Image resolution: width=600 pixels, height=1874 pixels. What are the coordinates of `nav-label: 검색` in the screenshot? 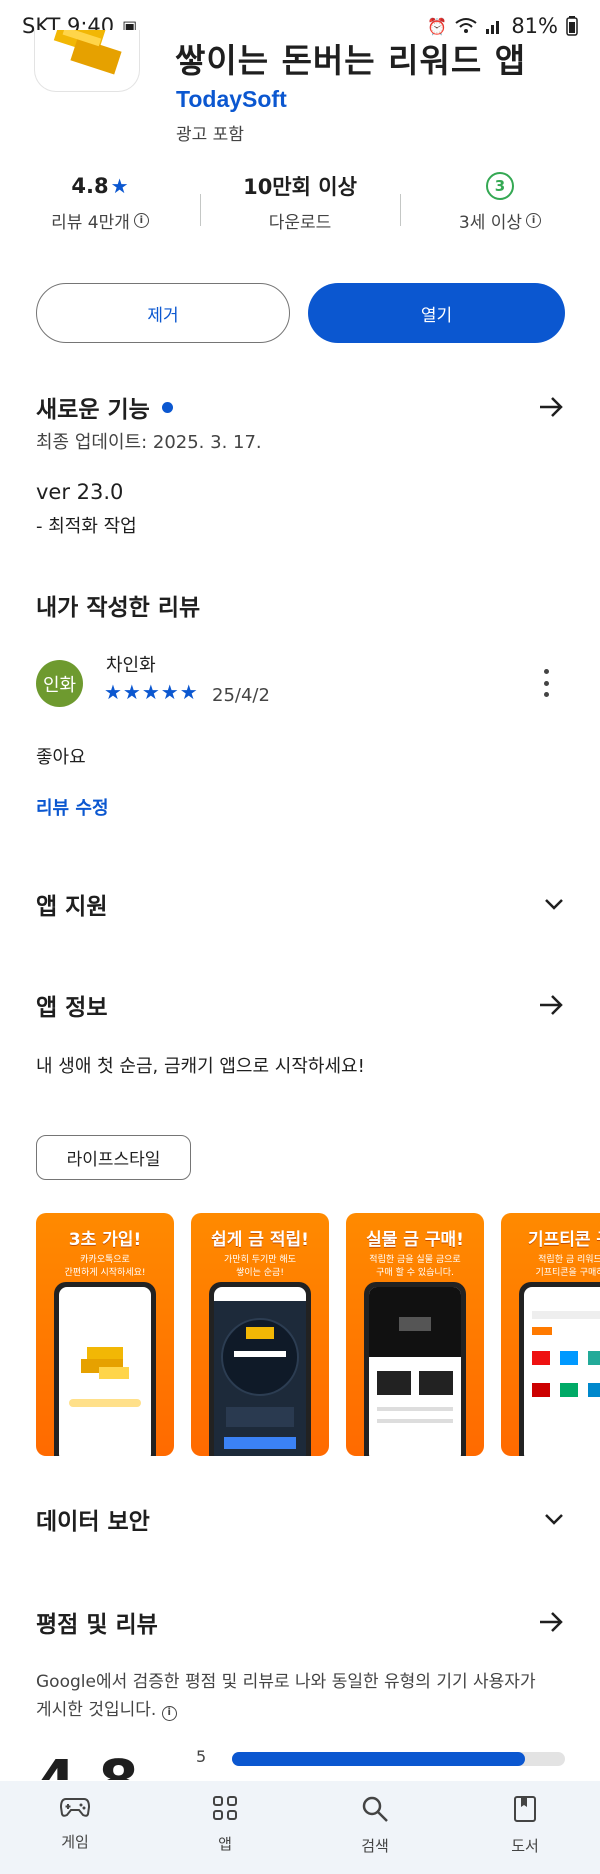 It's located at (375, 1846).